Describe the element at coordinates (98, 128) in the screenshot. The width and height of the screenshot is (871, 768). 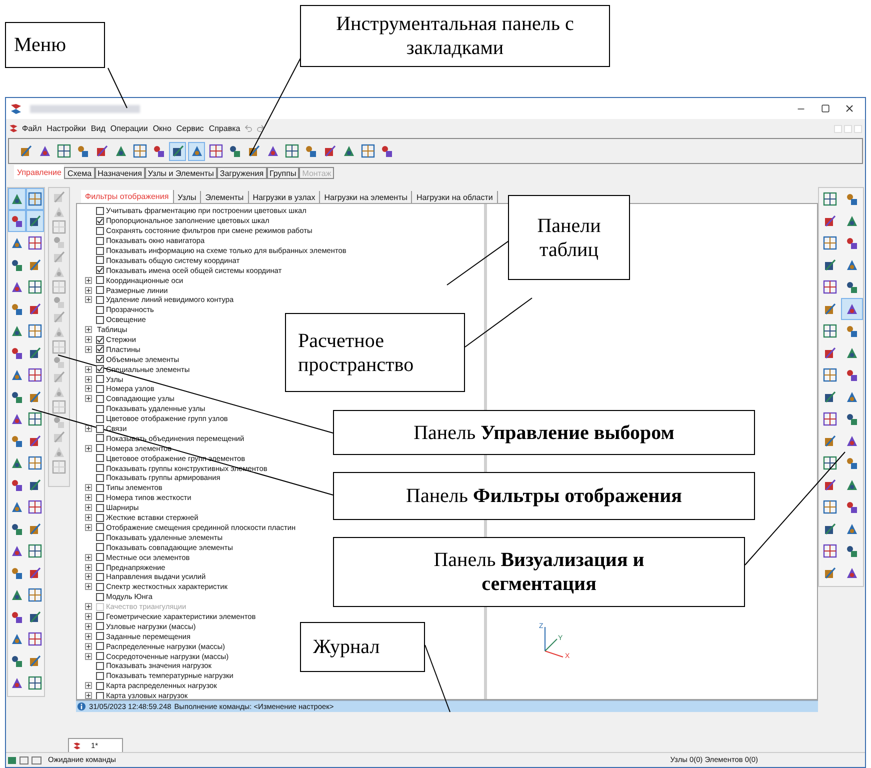
I see `menu-item: Вид` at that location.